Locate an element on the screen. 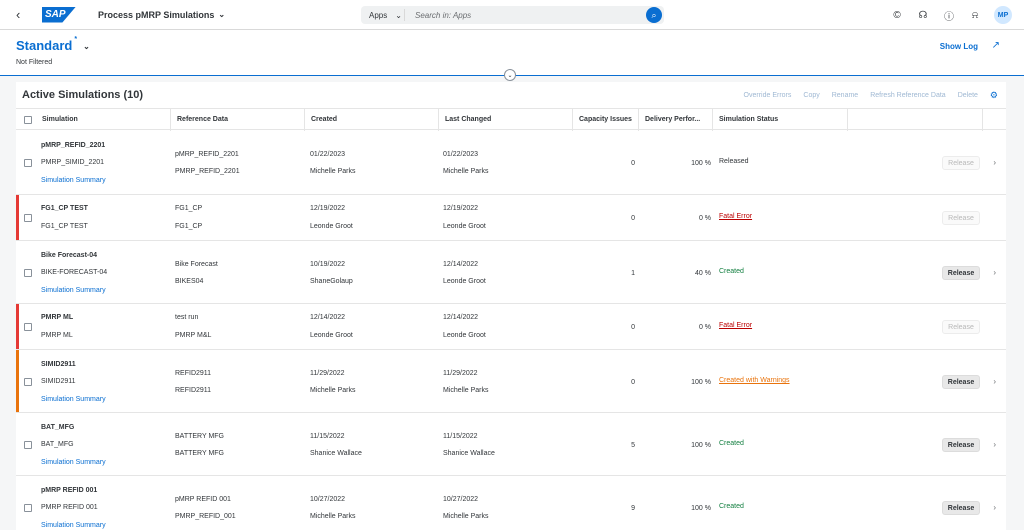 This screenshot has width=1024, height=530. back-icon: ‹ is located at coordinates (26, 14).